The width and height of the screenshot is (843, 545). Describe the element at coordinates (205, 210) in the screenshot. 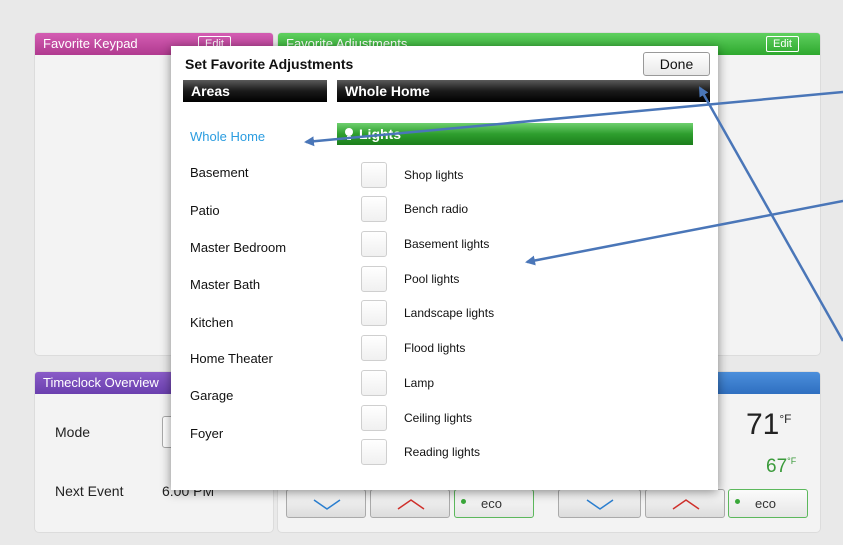

I see `area-item-patio: Patio` at that location.